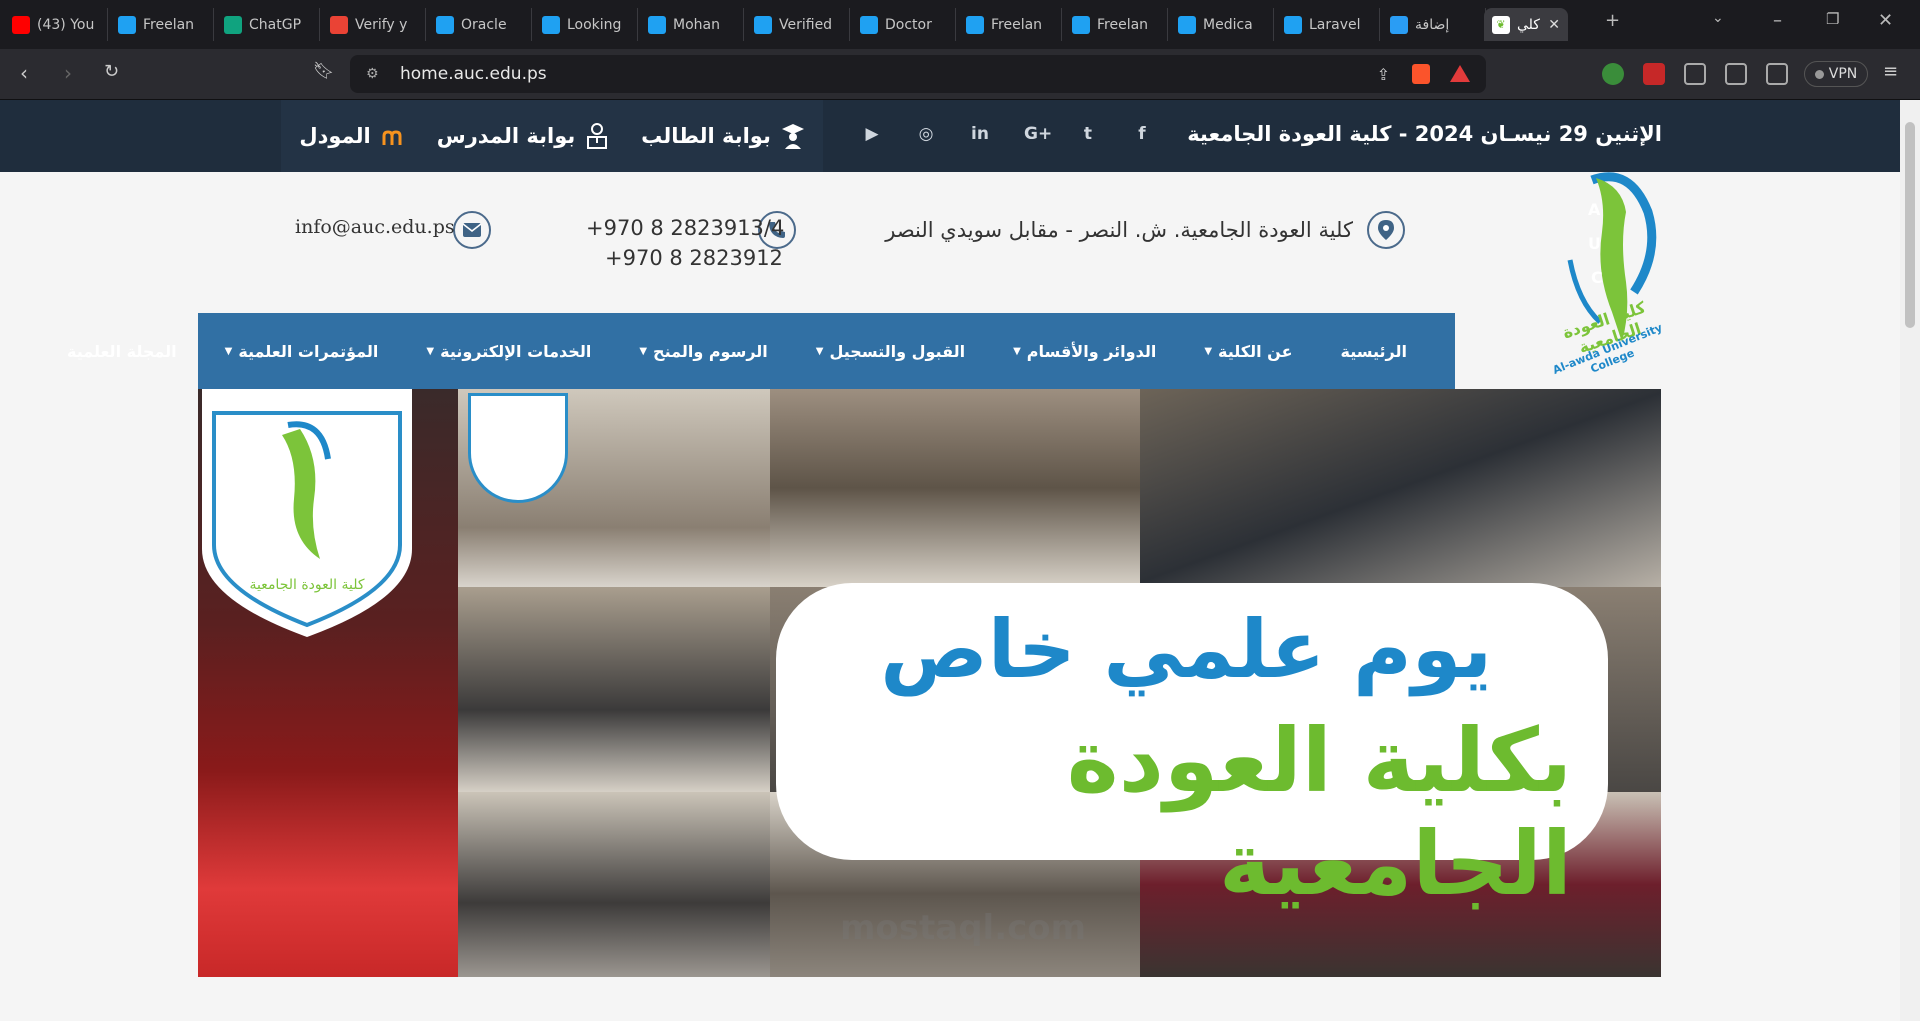  What do you see at coordinates (1142, 134) in the screenshot?
I see `facebook-icon: f` at bounding box center [1142, 134].